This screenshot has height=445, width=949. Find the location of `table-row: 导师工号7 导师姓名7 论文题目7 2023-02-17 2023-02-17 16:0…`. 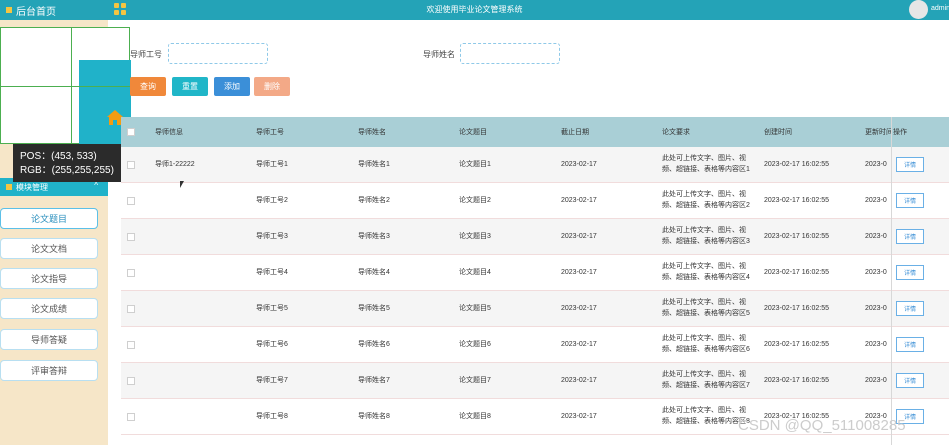

table-row: 导师工号7 导师姓名7 论文题目7 2023-02-17 2023-02-17 16:0… is located at coordinates (535, 381).